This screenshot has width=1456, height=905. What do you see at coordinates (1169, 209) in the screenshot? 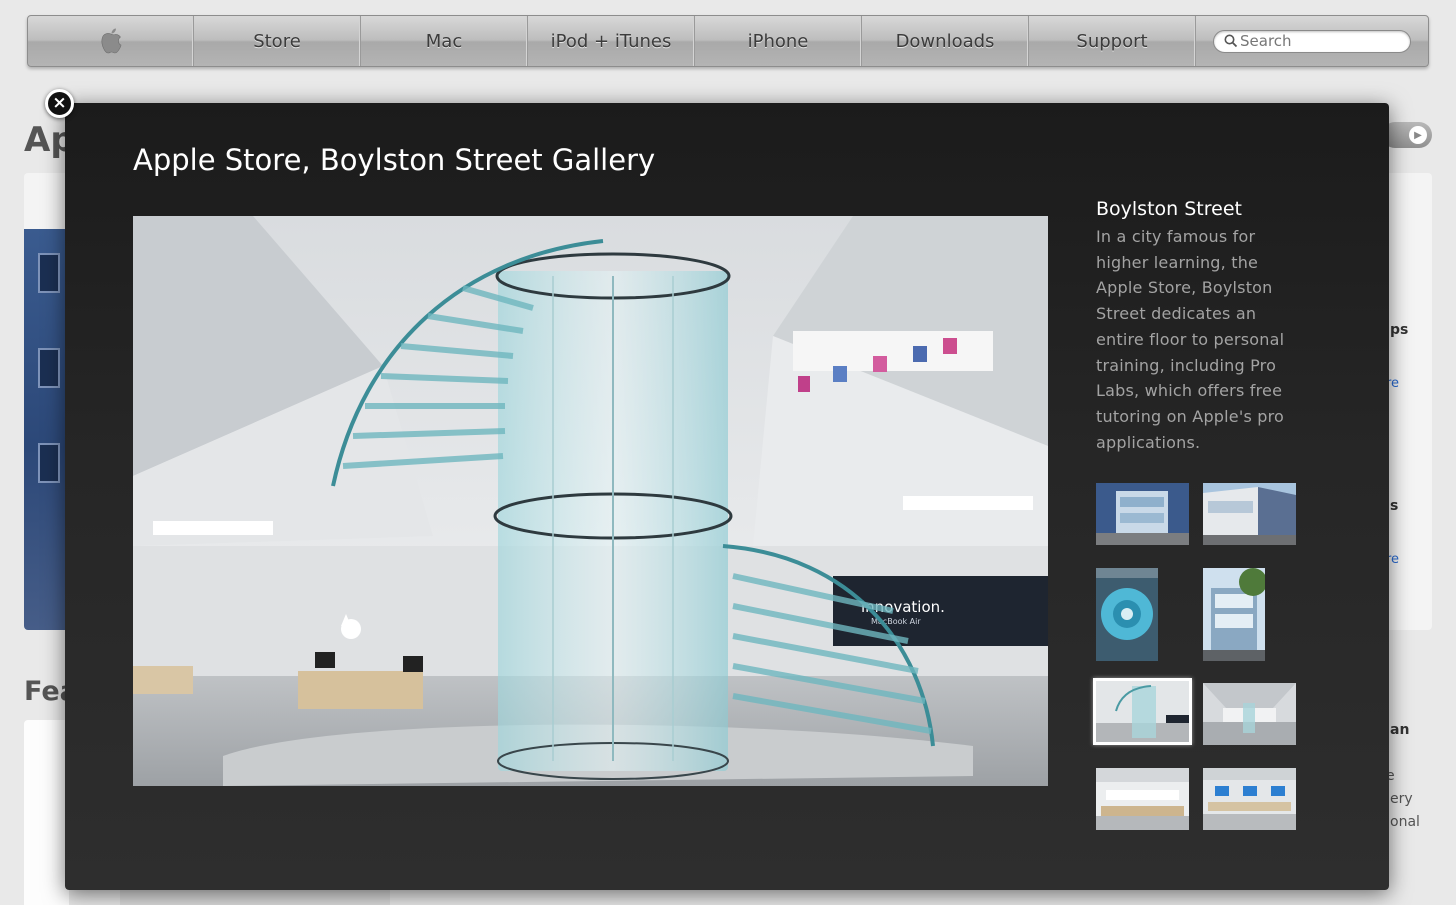
I see `caption-title: Boylston Street` at bounding box center [1169, 209].